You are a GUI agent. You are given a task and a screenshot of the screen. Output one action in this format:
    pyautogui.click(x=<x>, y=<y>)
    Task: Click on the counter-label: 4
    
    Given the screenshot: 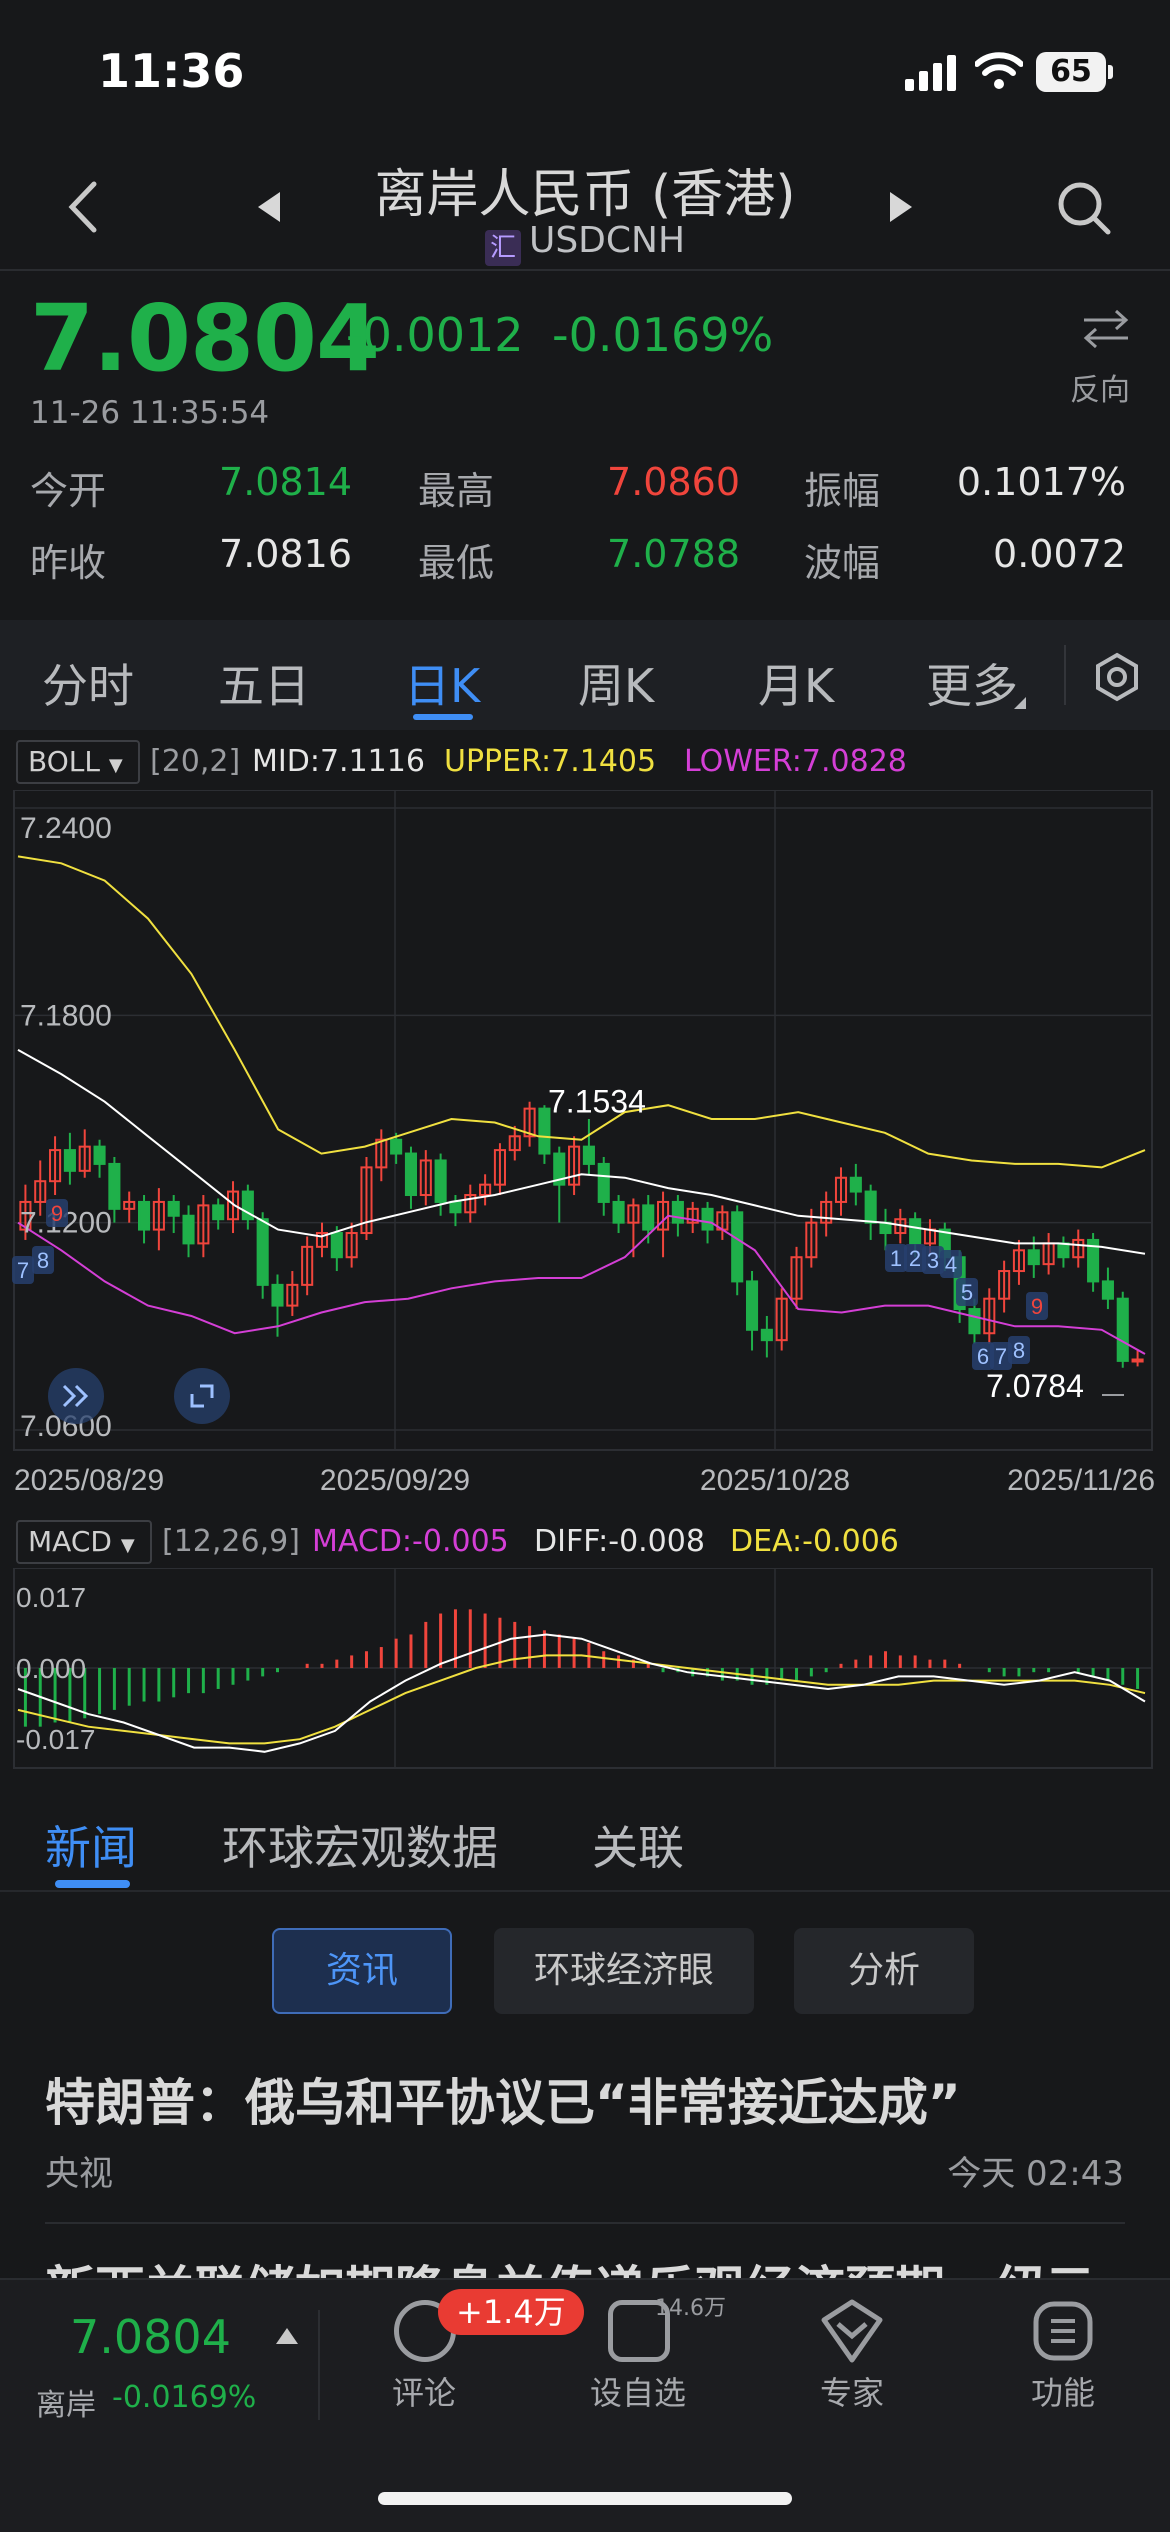 What is the action you would take?
    pyautogui.click(x=951, y=1264)
    